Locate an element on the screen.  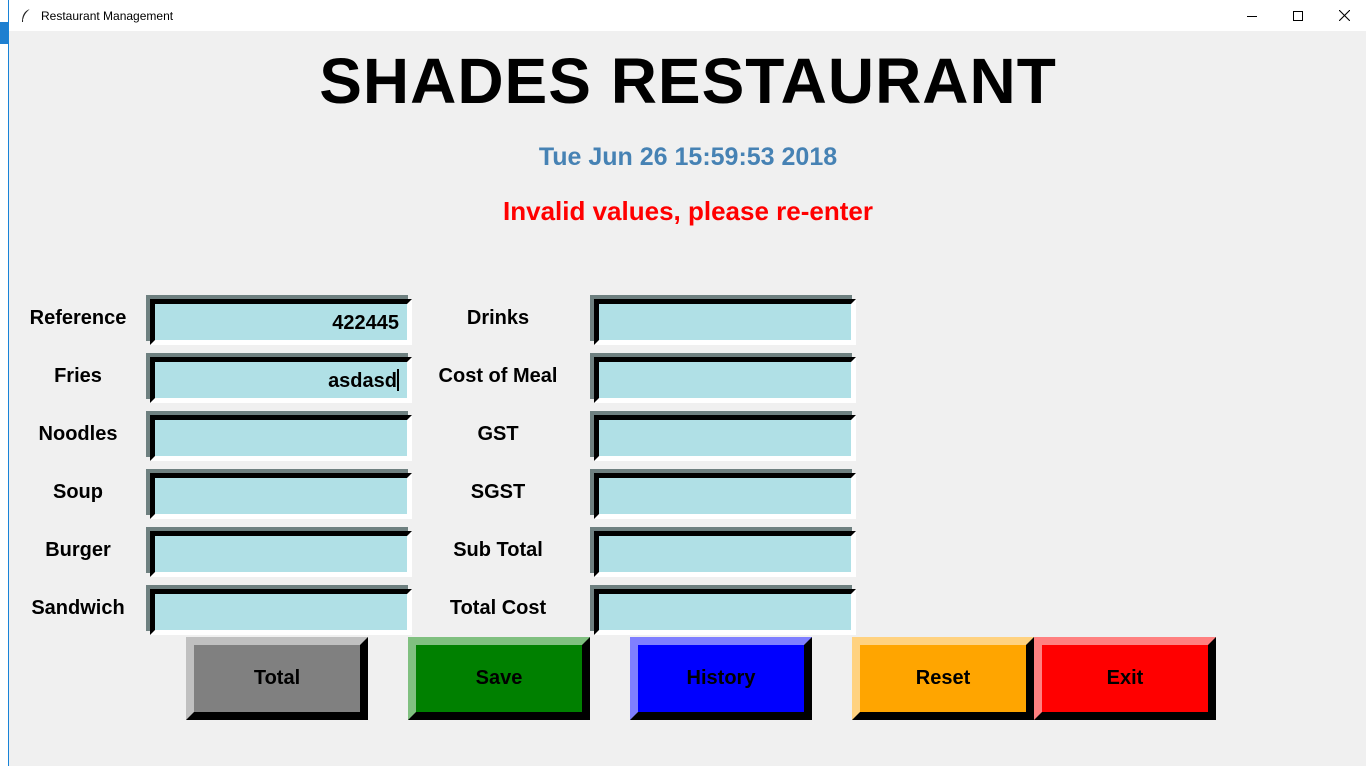
reference-label: Reference is located at coordinates (78, 318).